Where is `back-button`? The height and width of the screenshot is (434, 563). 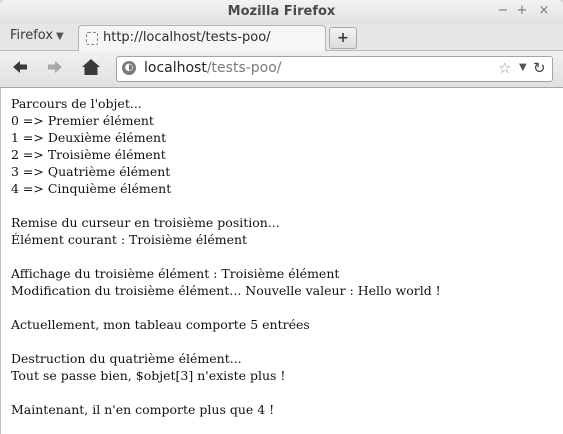
back-button is located at coordinates (20, 69).